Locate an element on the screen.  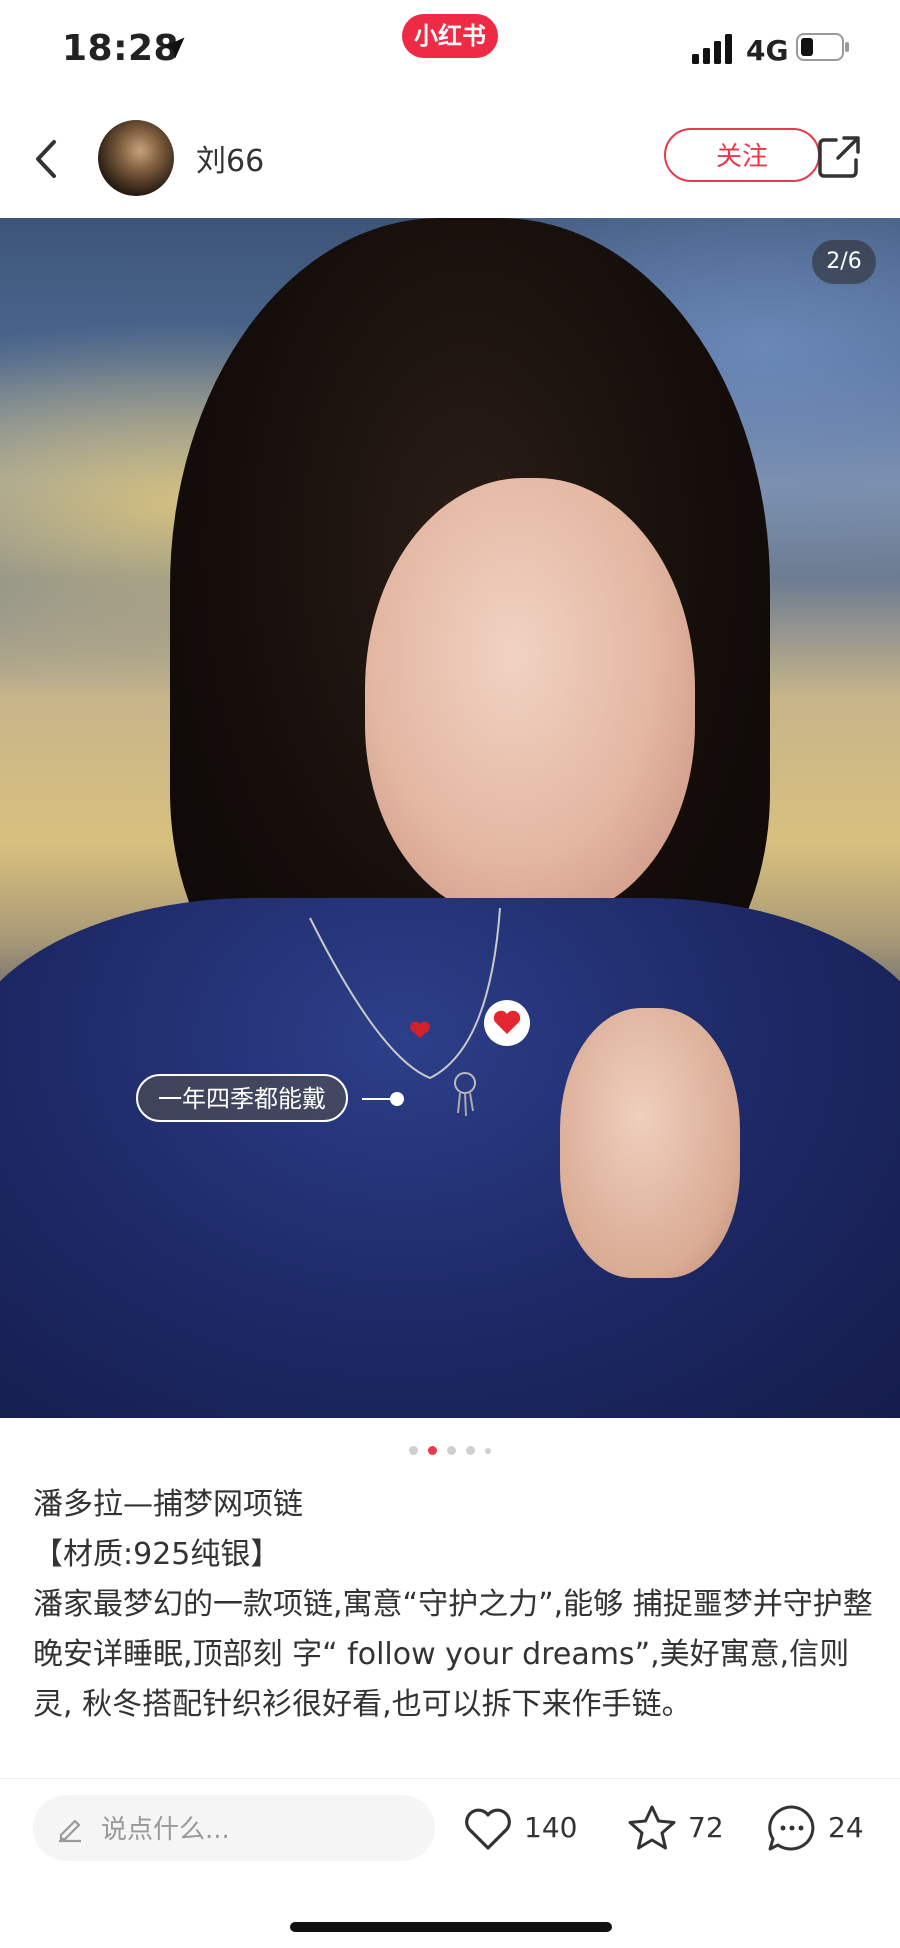
pen-icon is located at coordinates (70, 1831).